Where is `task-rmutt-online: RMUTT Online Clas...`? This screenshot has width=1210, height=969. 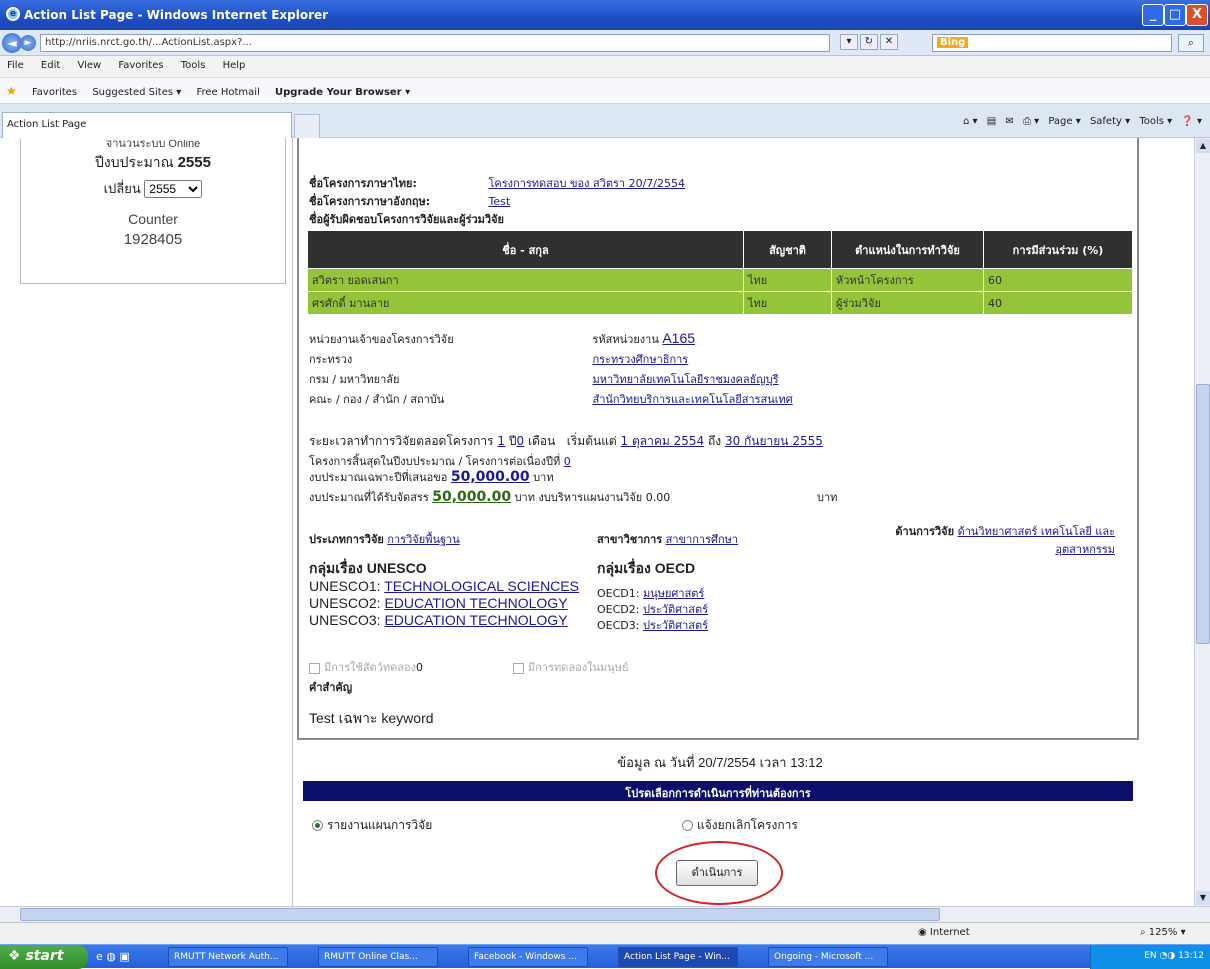 task-rmutt-online: RMUTT Online Clas... is located at coordinates (378, 957).